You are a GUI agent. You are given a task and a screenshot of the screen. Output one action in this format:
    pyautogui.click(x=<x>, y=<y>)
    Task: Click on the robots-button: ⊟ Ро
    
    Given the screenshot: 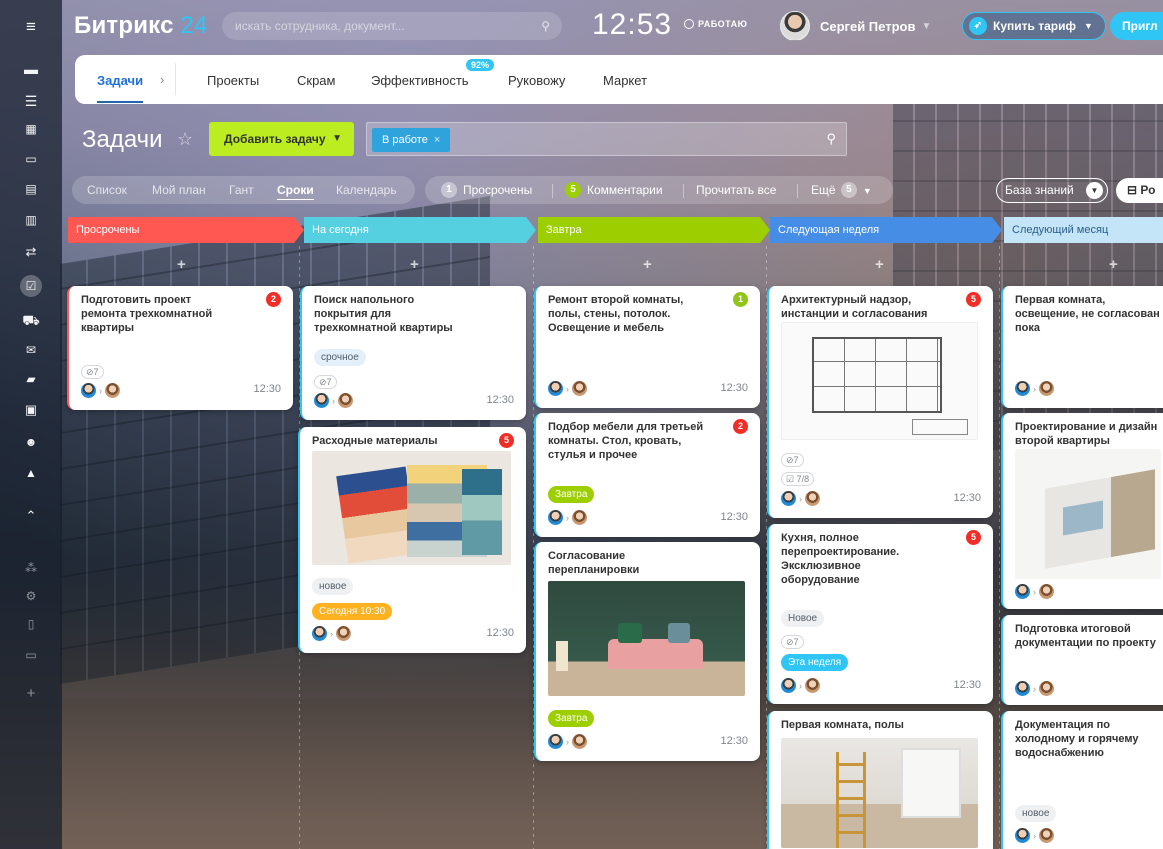 What is the action you would take?
    pyautogui.click(x=1139, y=190)
    